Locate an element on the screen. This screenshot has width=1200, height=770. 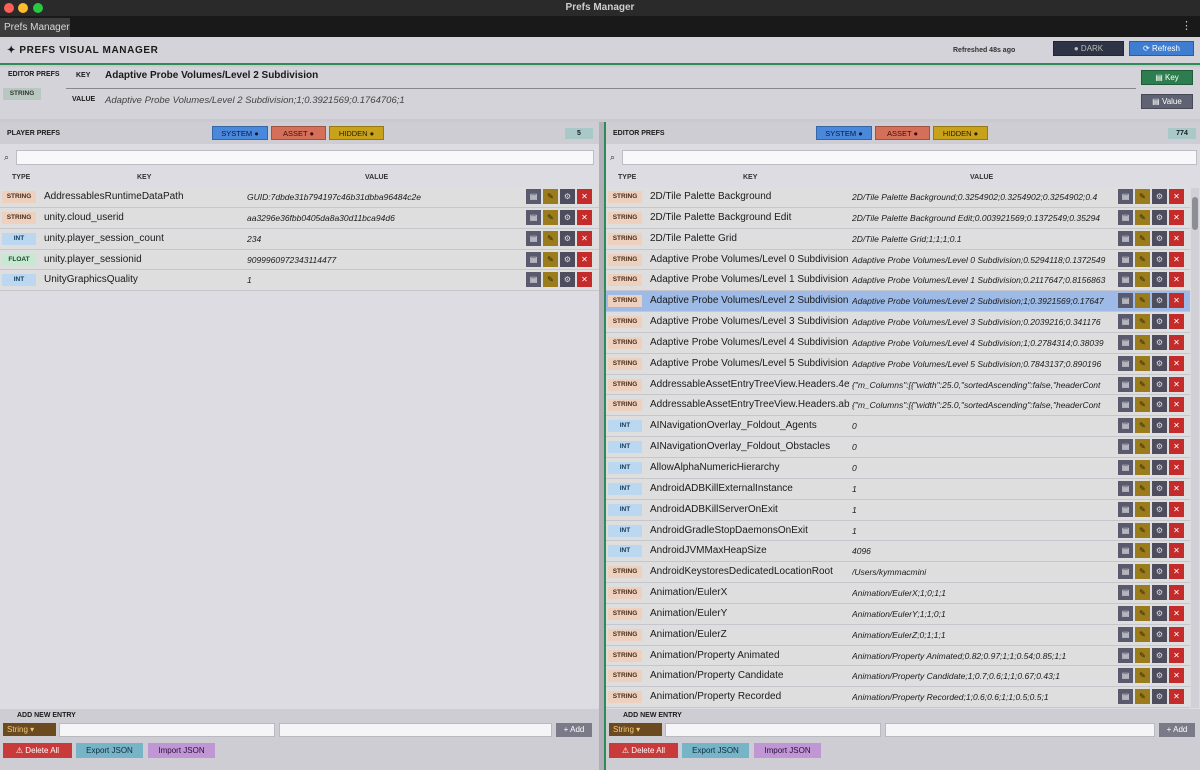
minimize-window-icon is located at coordinates (23, 8).